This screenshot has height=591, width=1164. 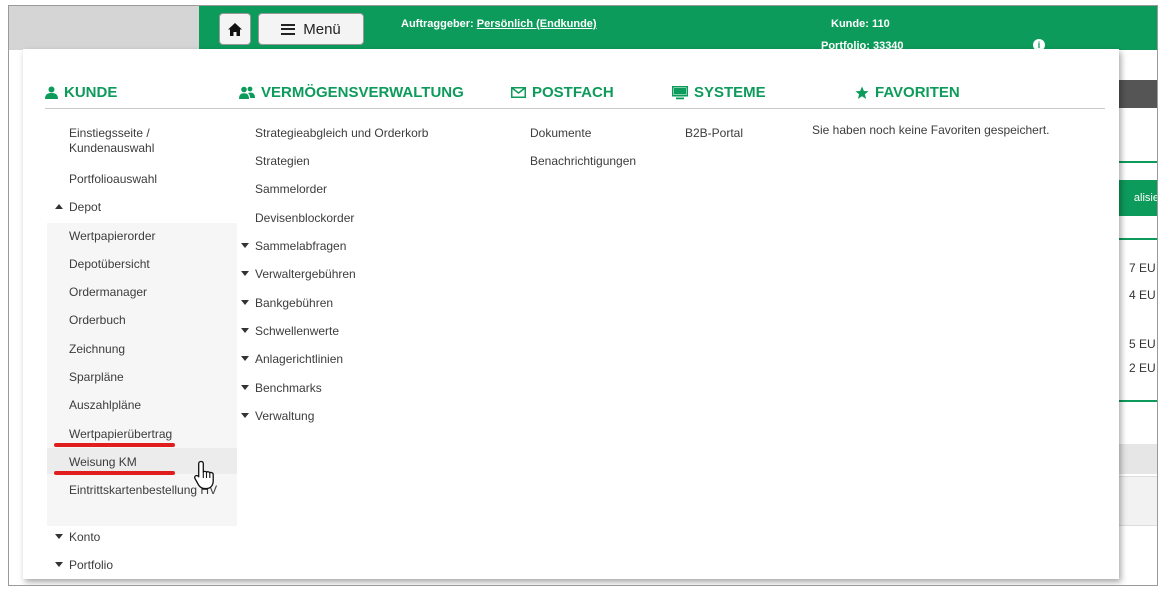 I want to click on auftraggeber-info: Auftraggeber: Persönlich (Endkunde), so click(x=499, y=24).